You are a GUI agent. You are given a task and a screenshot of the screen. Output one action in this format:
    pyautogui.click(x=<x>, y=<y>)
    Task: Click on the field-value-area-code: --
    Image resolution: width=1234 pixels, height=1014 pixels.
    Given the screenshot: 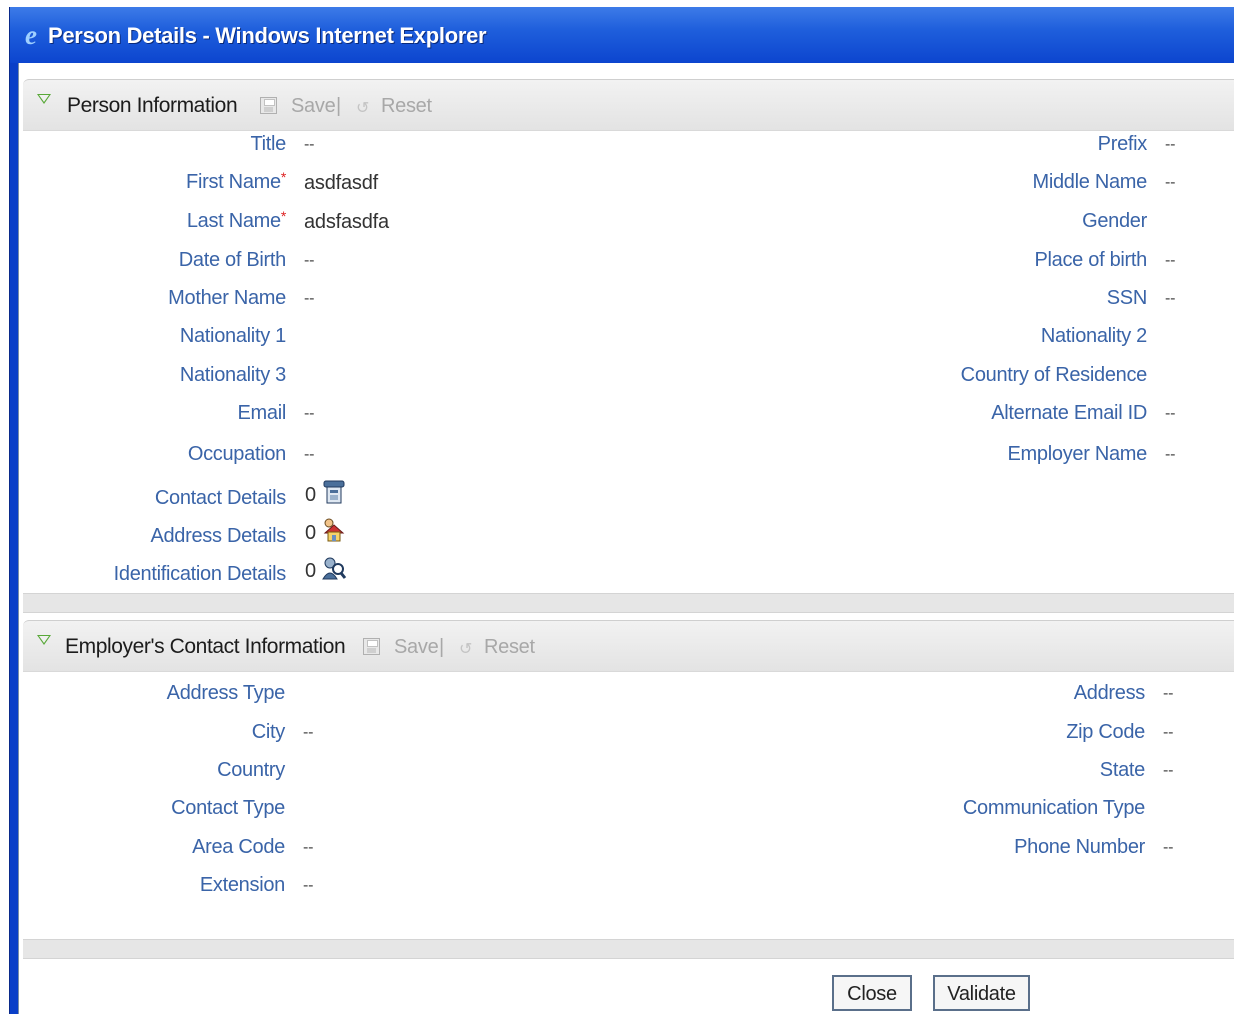 What is the action you would take?
    pyautogui.click(x=308, y=847)
    